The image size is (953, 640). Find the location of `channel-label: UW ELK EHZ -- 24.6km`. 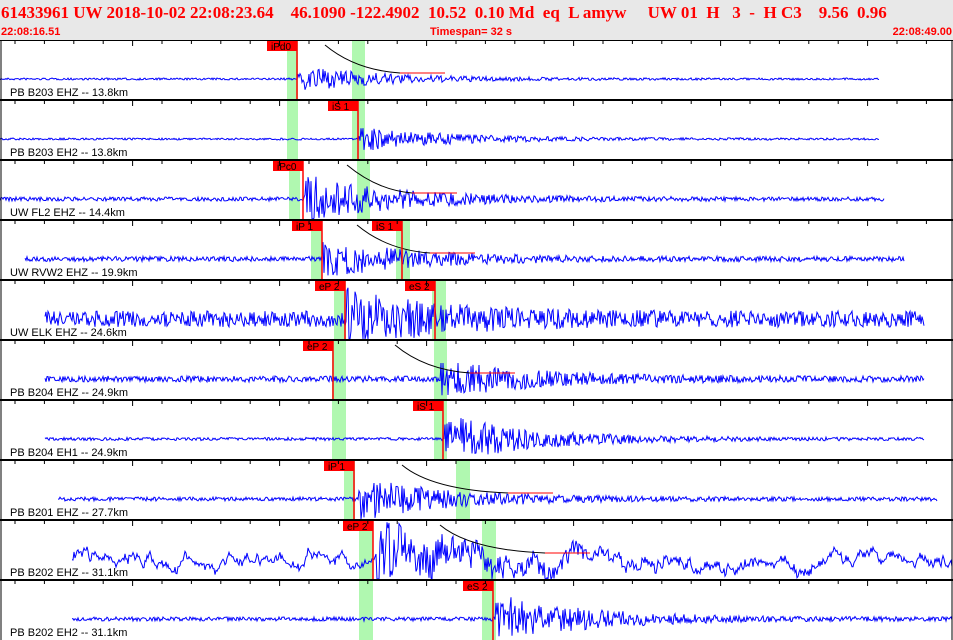

channel-label: UW ELK EHZ -- 24.6km is located at coordinates (68, 333).